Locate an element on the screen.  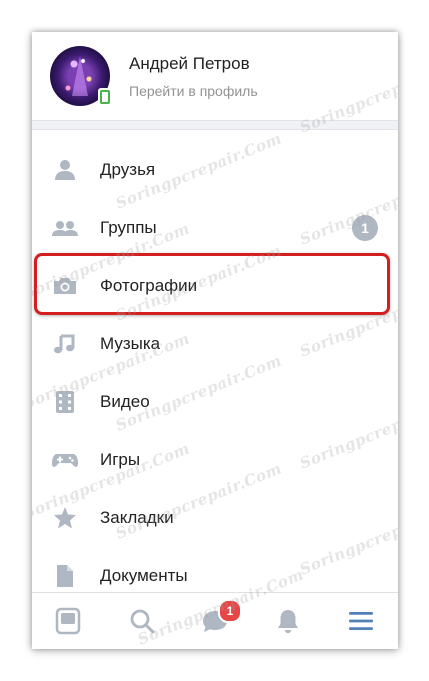
tab-search is located at coordinates (142, 621).